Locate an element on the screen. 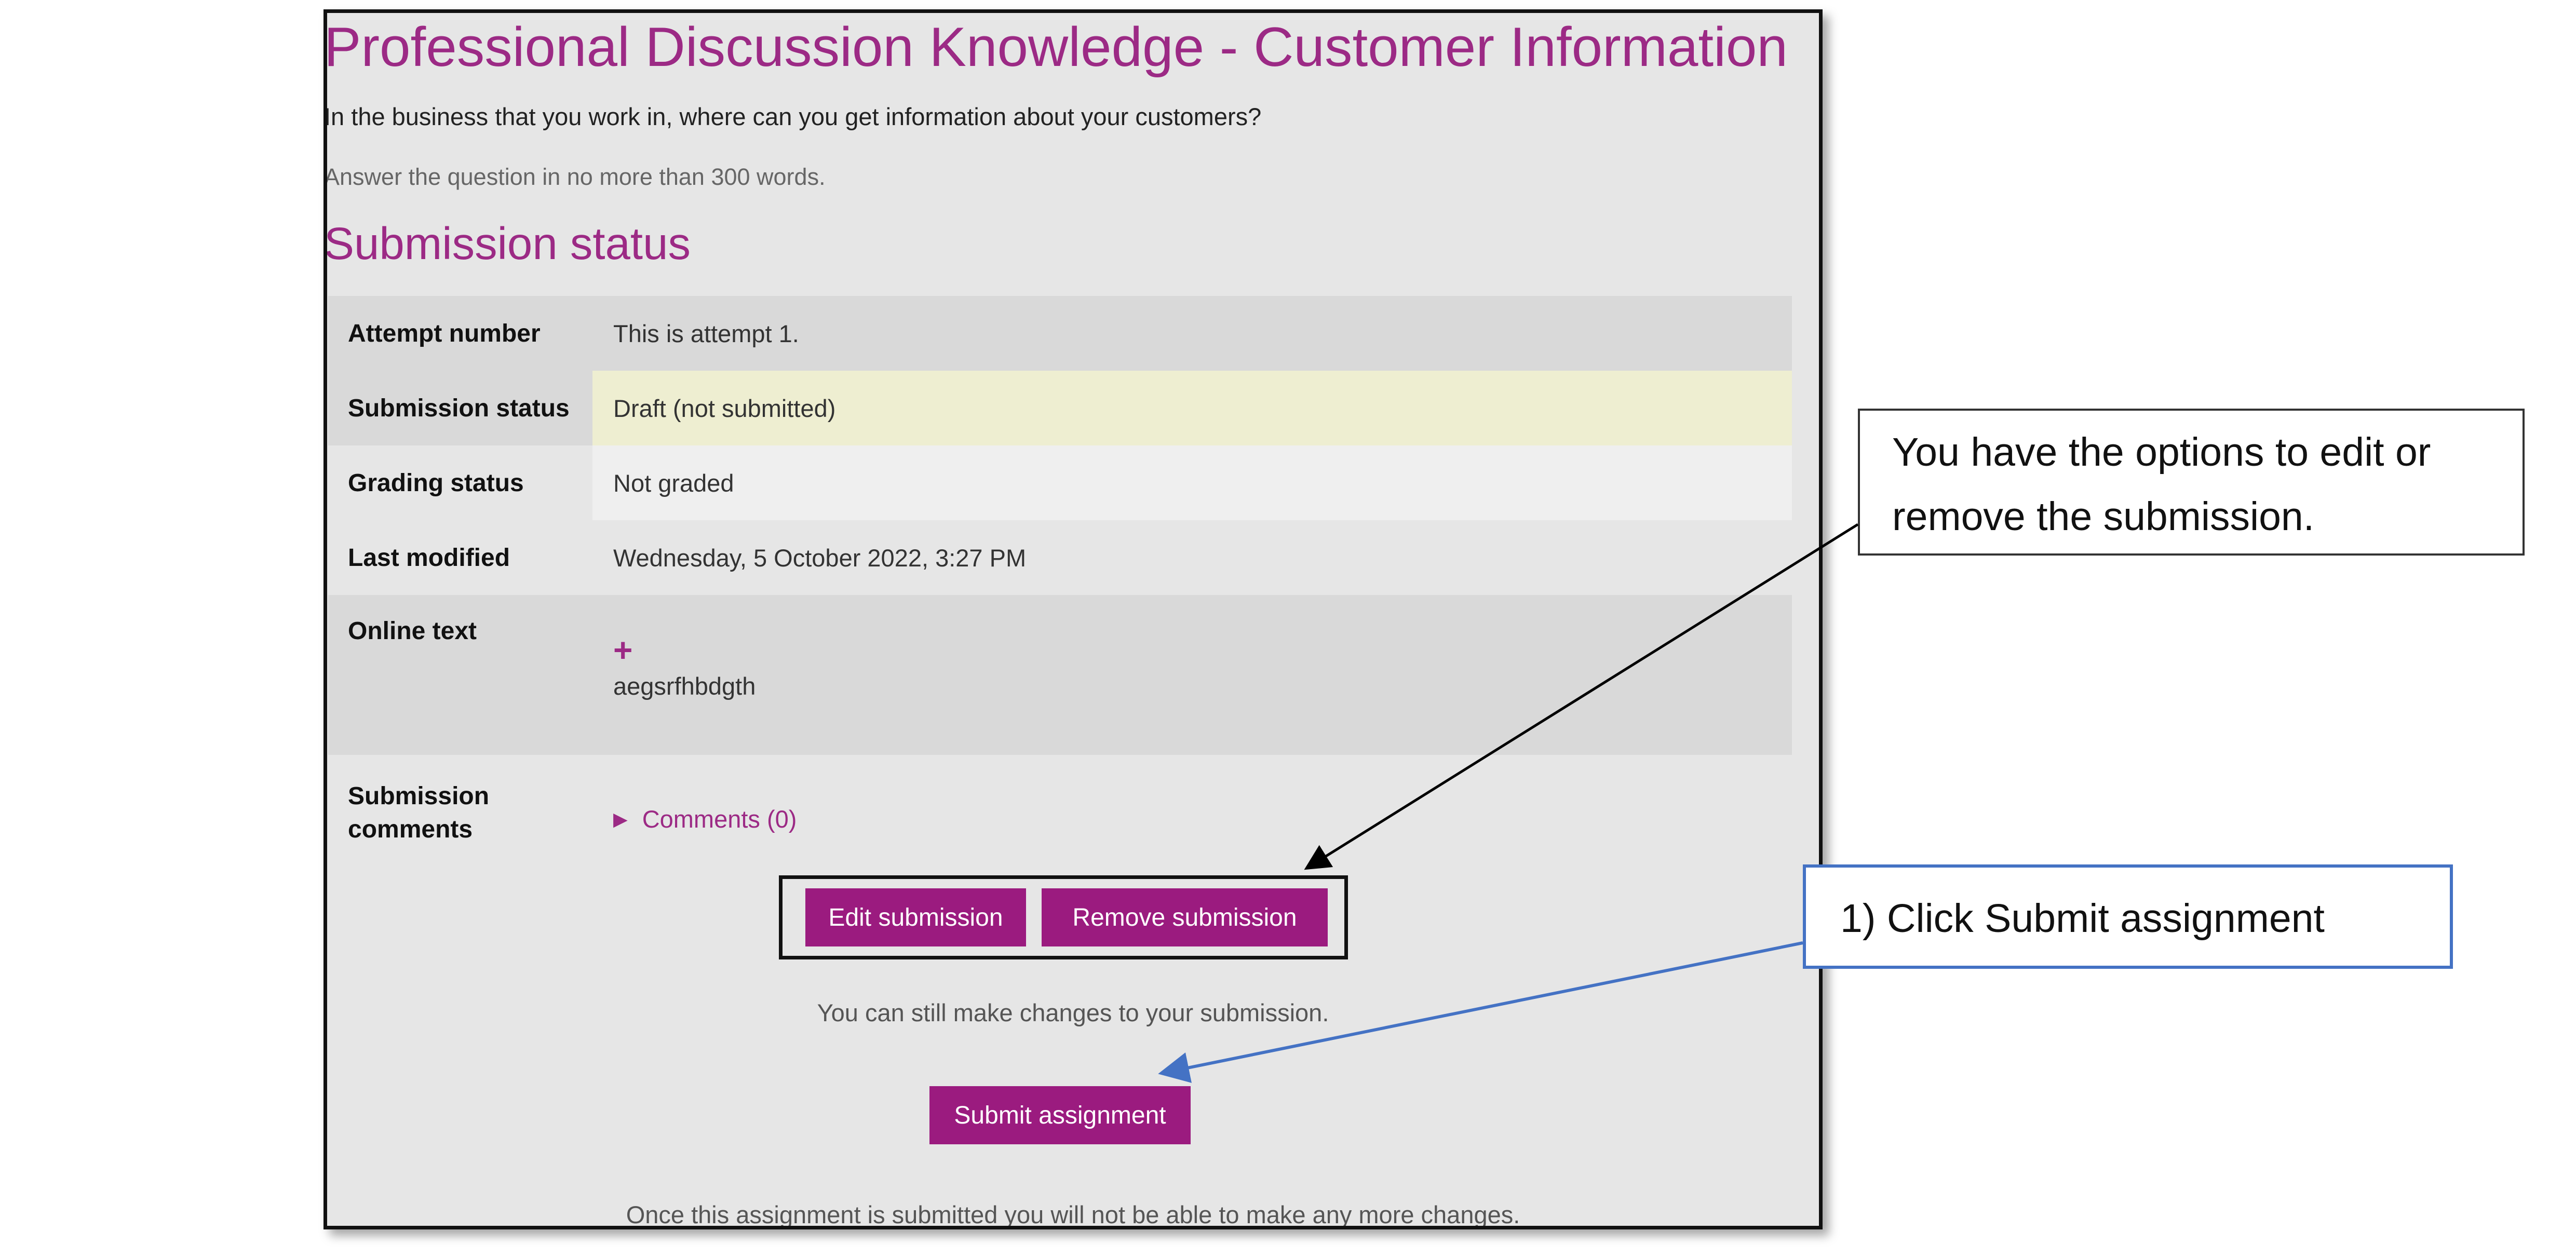 The width and height of the screenshot is (2576, 1258). callout-arrows is located at coordinates (1508, 803).